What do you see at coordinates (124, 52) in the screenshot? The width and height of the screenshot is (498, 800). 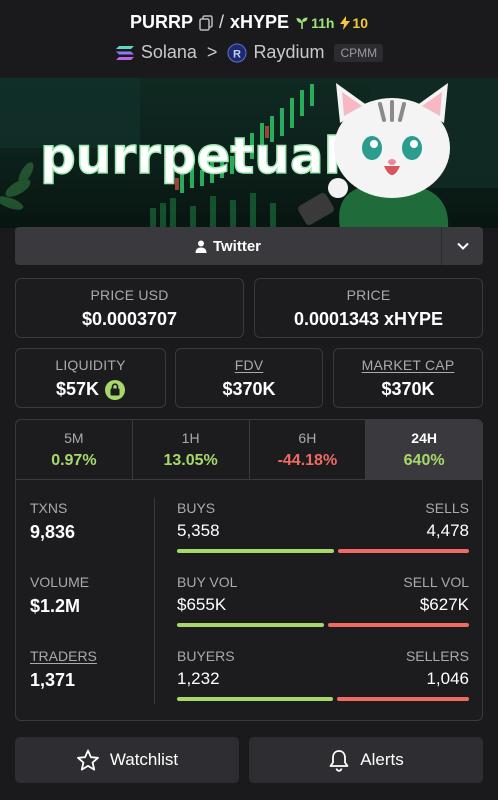 I see `solana-icon` at bounding box center [124, 52].